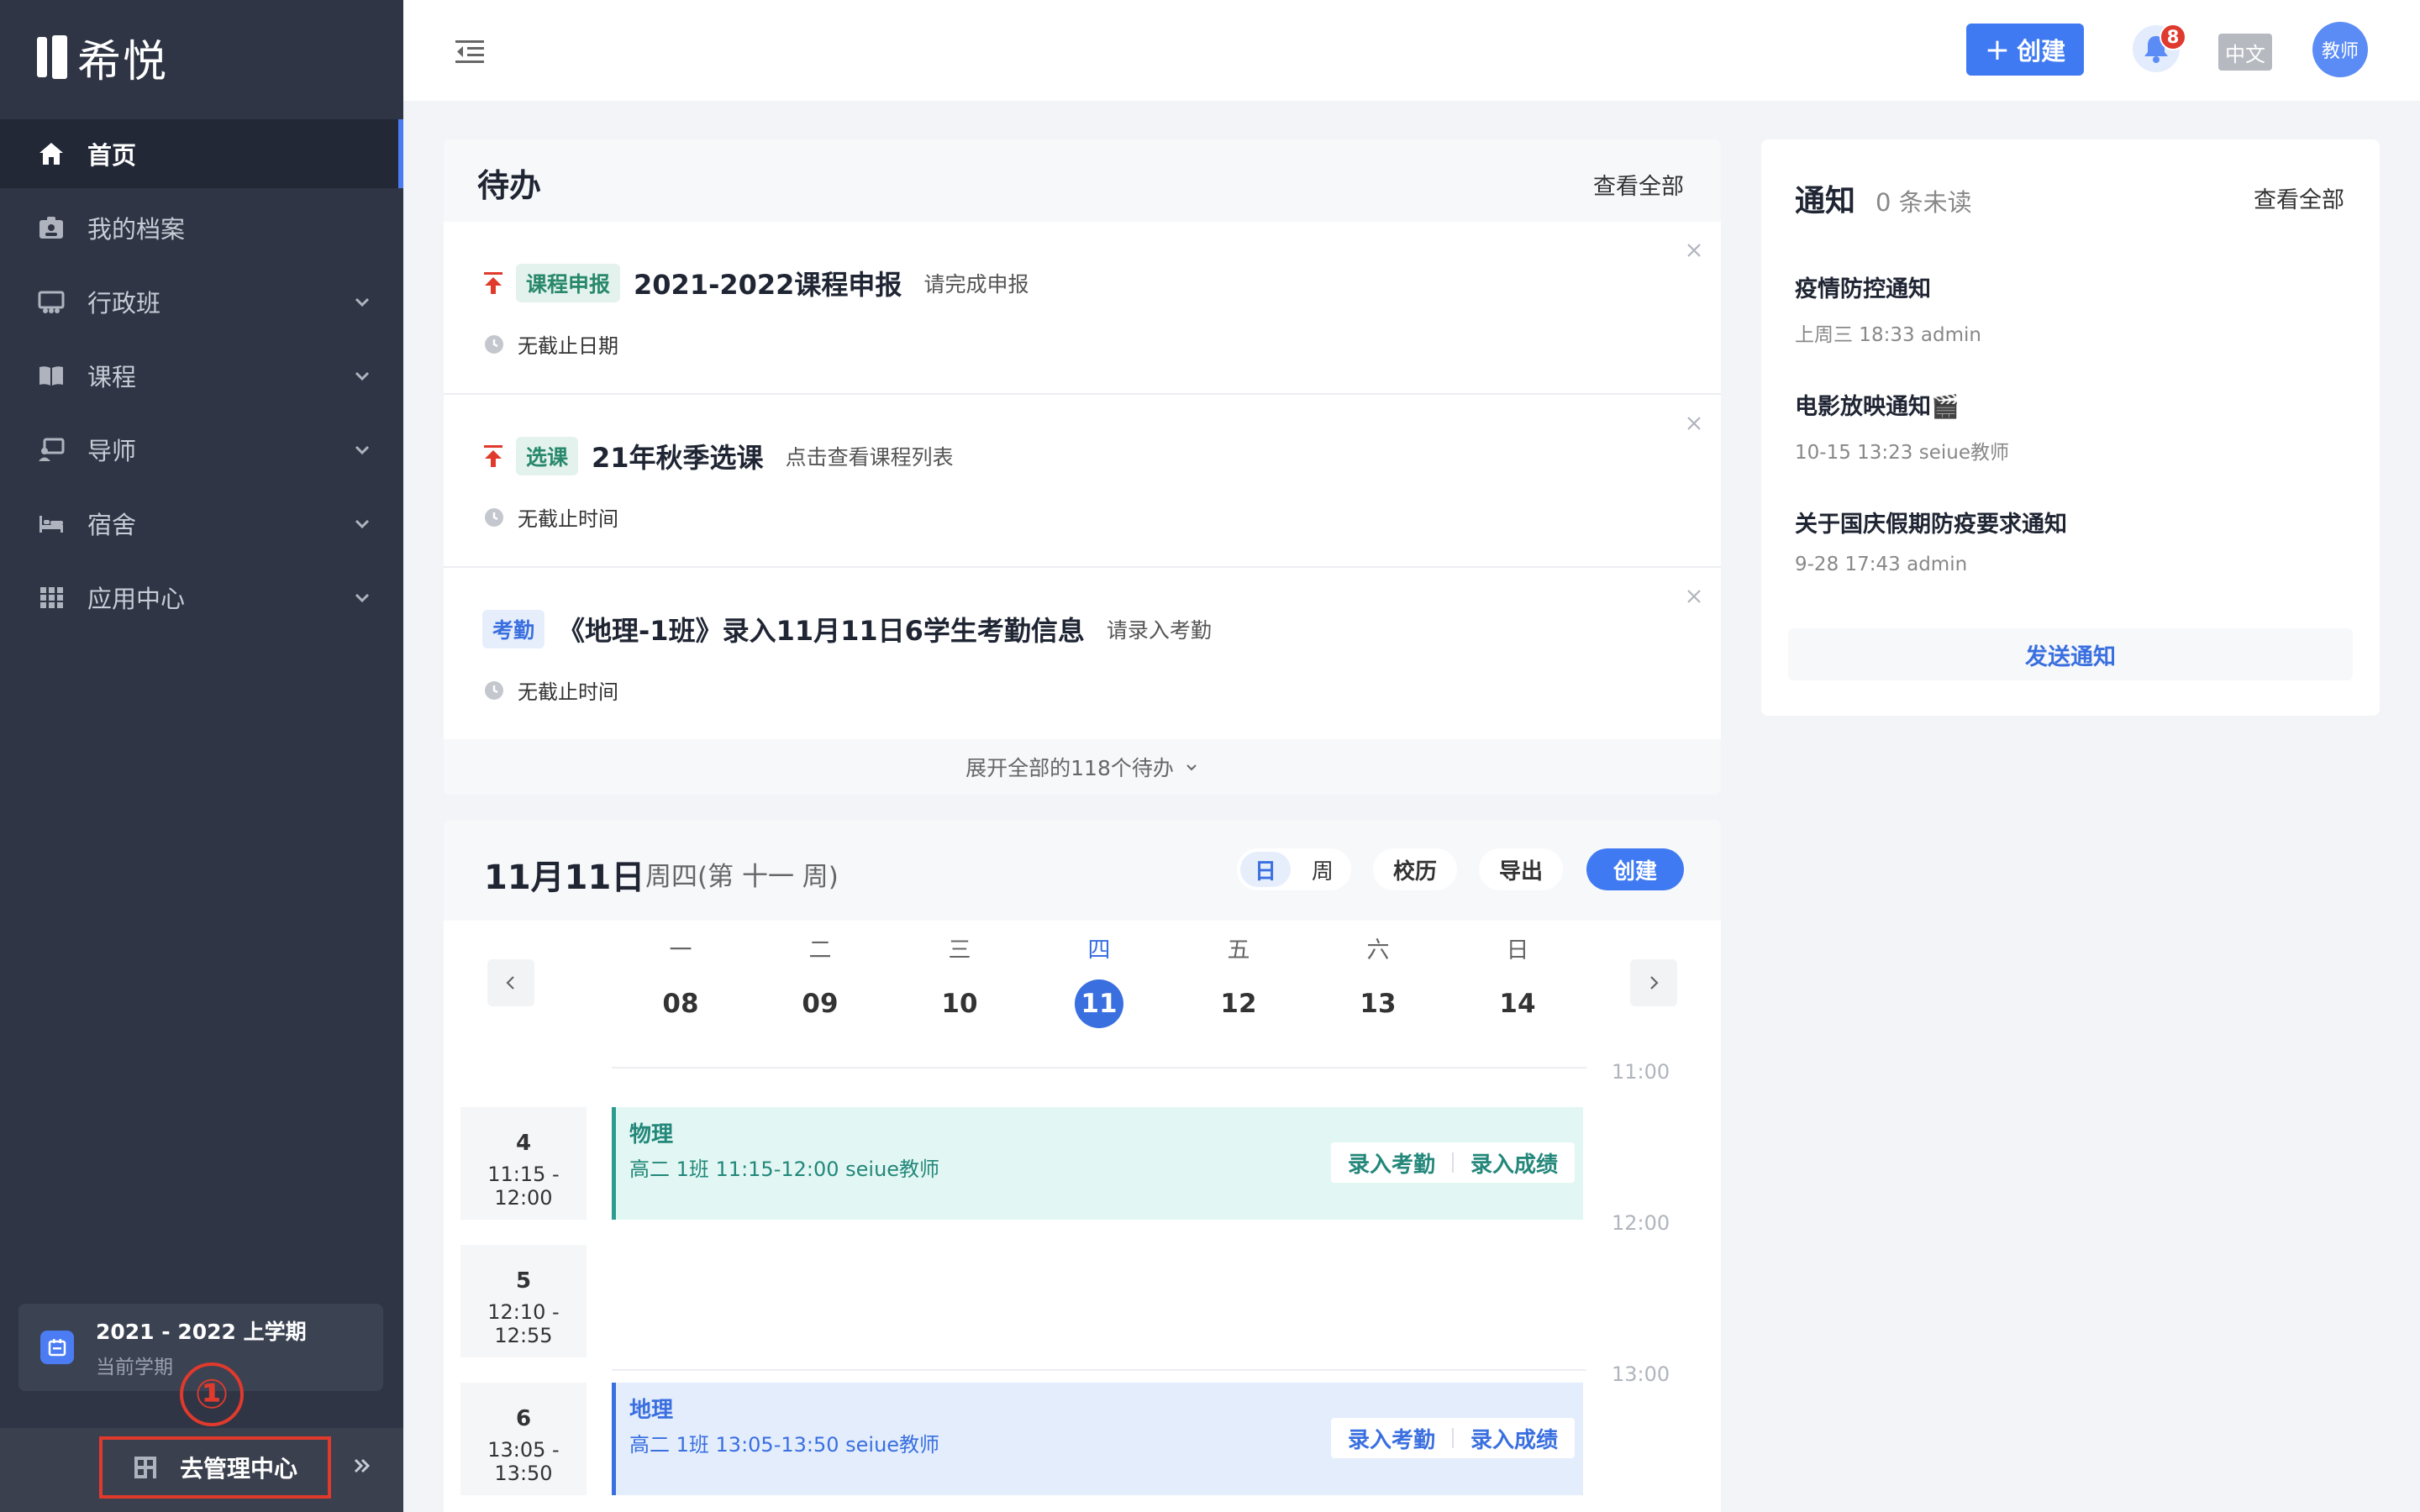 The width and height of the screenshot is (2420, 1512). Describe the element at coordinates (870, 456) in the screenshot. I see `todo-item-desc: 点击查看课程列表` at that location.